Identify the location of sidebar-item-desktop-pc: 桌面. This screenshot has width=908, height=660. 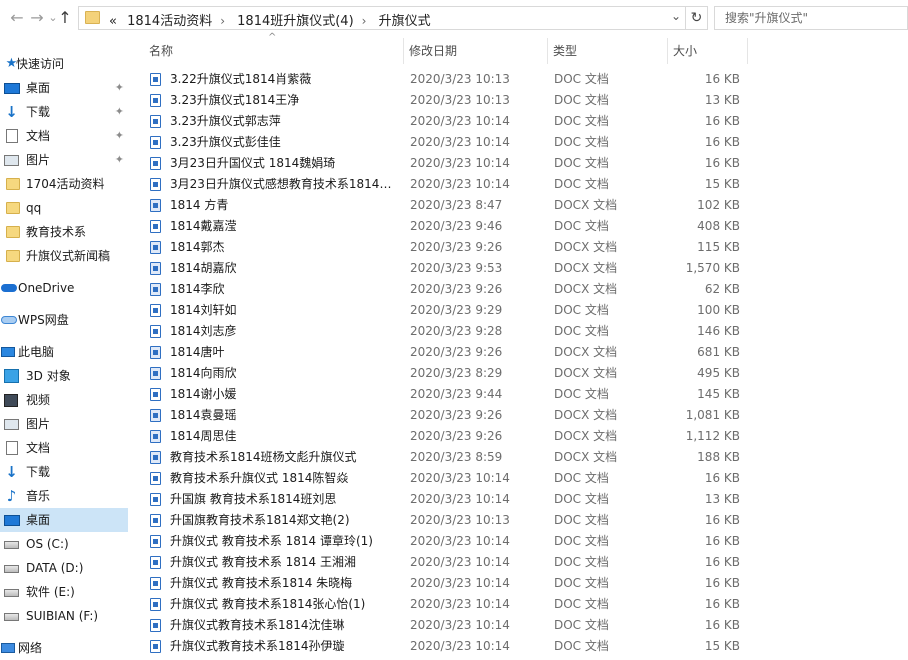
(64, 520).